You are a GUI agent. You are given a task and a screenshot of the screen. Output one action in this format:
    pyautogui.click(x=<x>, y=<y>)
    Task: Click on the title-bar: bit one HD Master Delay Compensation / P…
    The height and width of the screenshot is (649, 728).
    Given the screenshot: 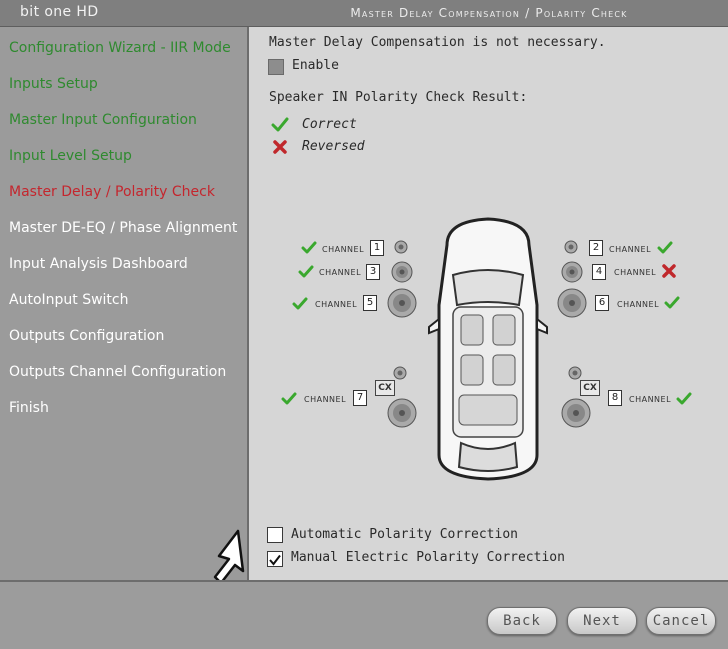 What is the action you would take?
    pyautogui.click(x=364, y=13)
    